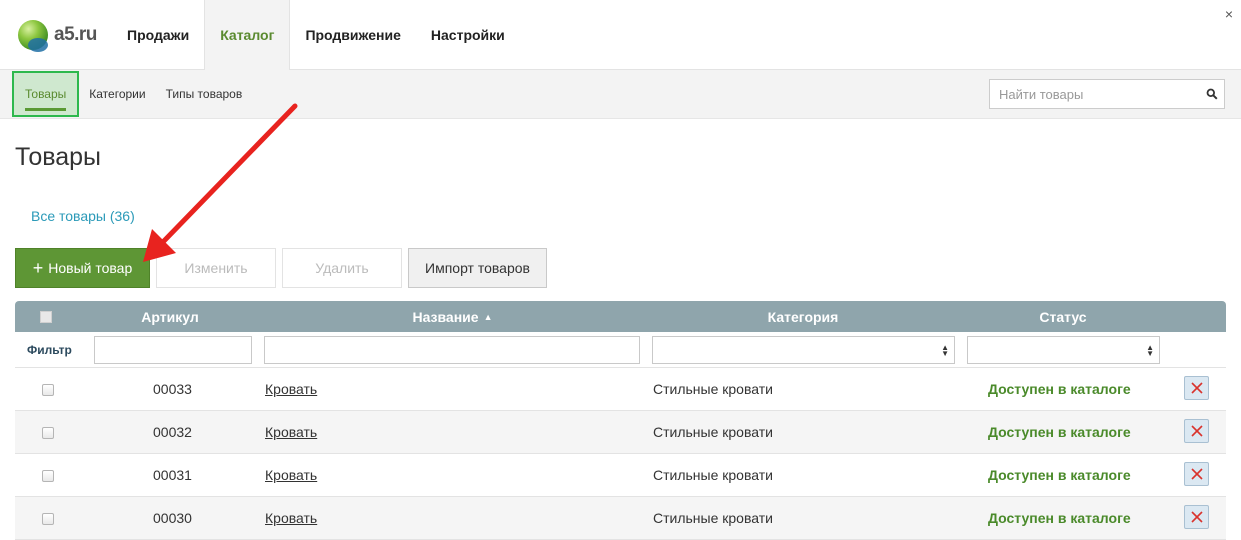 This screenshot has width=1241, height=540. What do you see at coordinates (172, 389) in the screenshot?
I see `row-sku: 00033` at bounding box center [172, 389].